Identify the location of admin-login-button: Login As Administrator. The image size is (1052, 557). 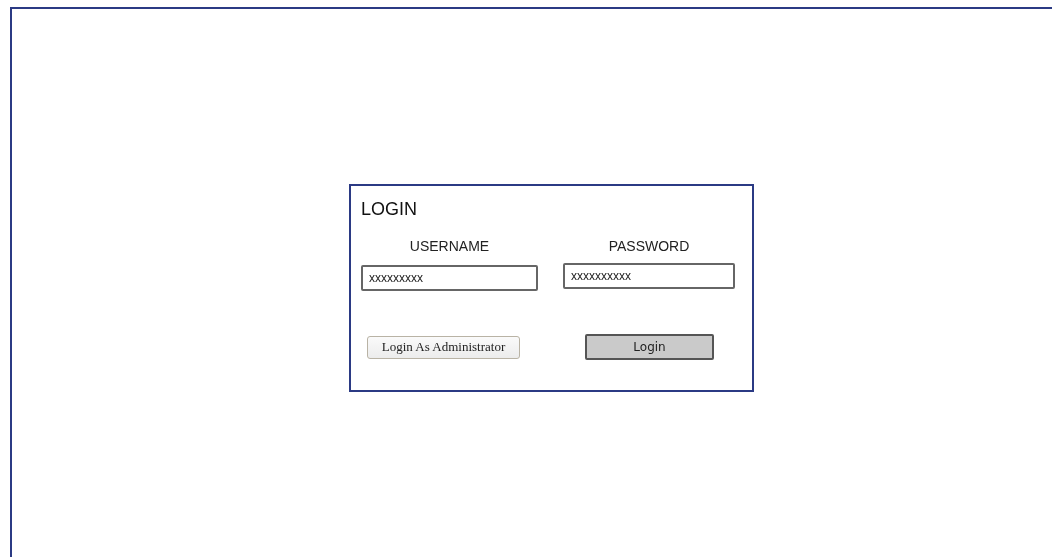
(443, 347).